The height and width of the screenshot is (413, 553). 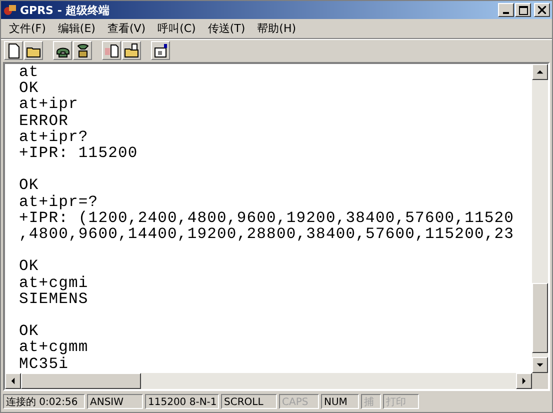 I want to click on new-document-icon, so click(x=14, y=50).